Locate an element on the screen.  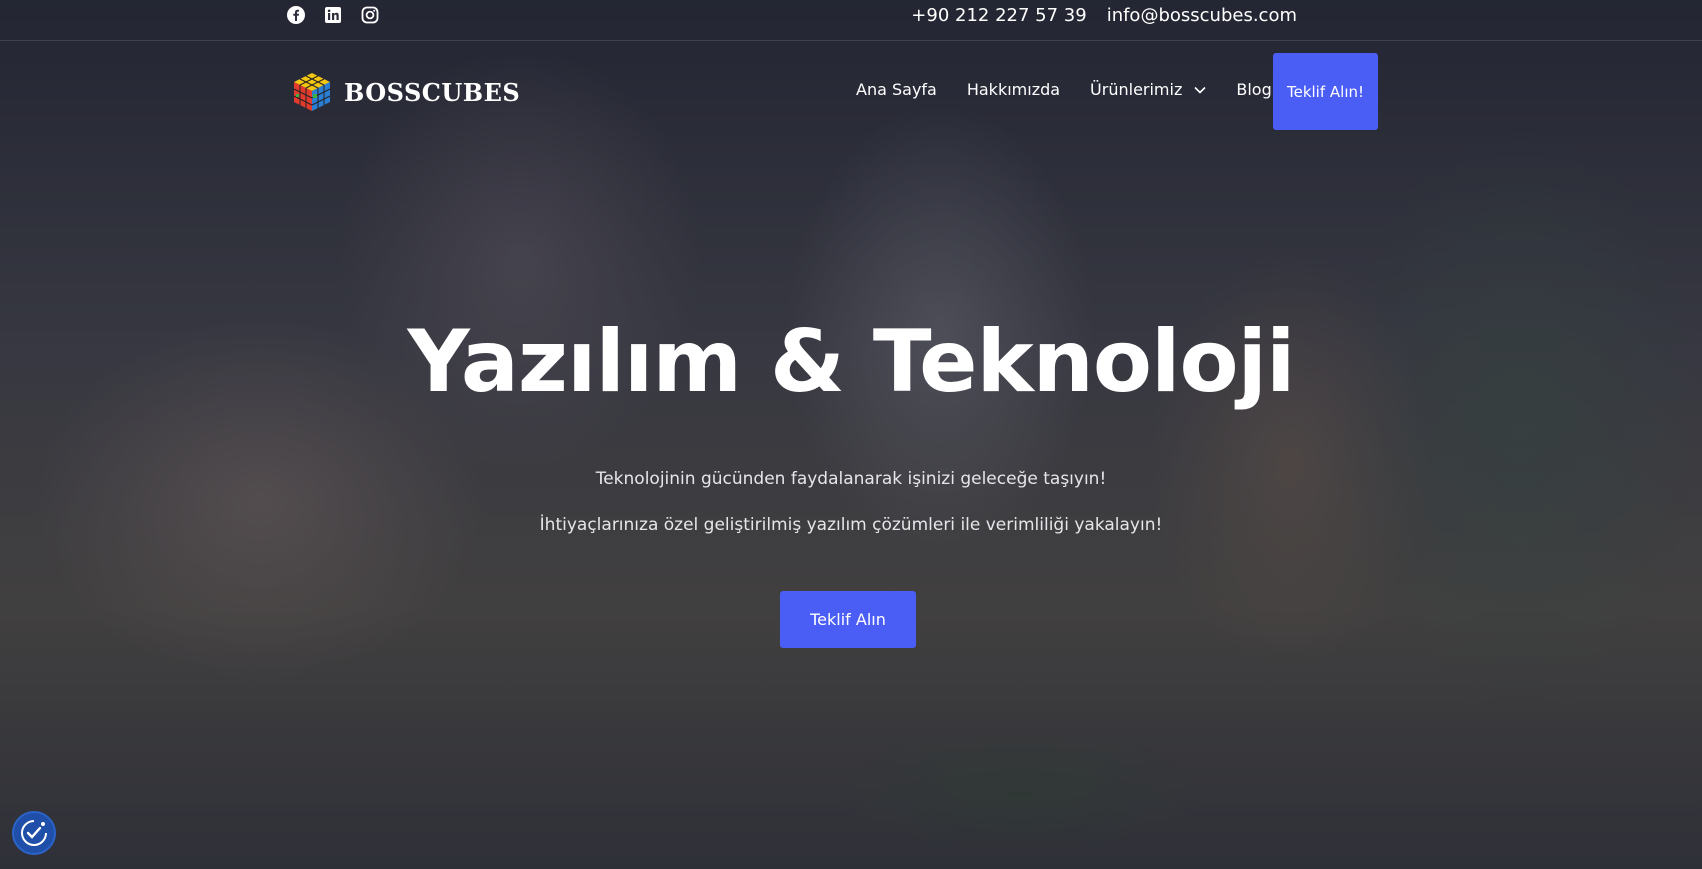
site-logo: BOSSCUBES is located at coordinates (405, 92).